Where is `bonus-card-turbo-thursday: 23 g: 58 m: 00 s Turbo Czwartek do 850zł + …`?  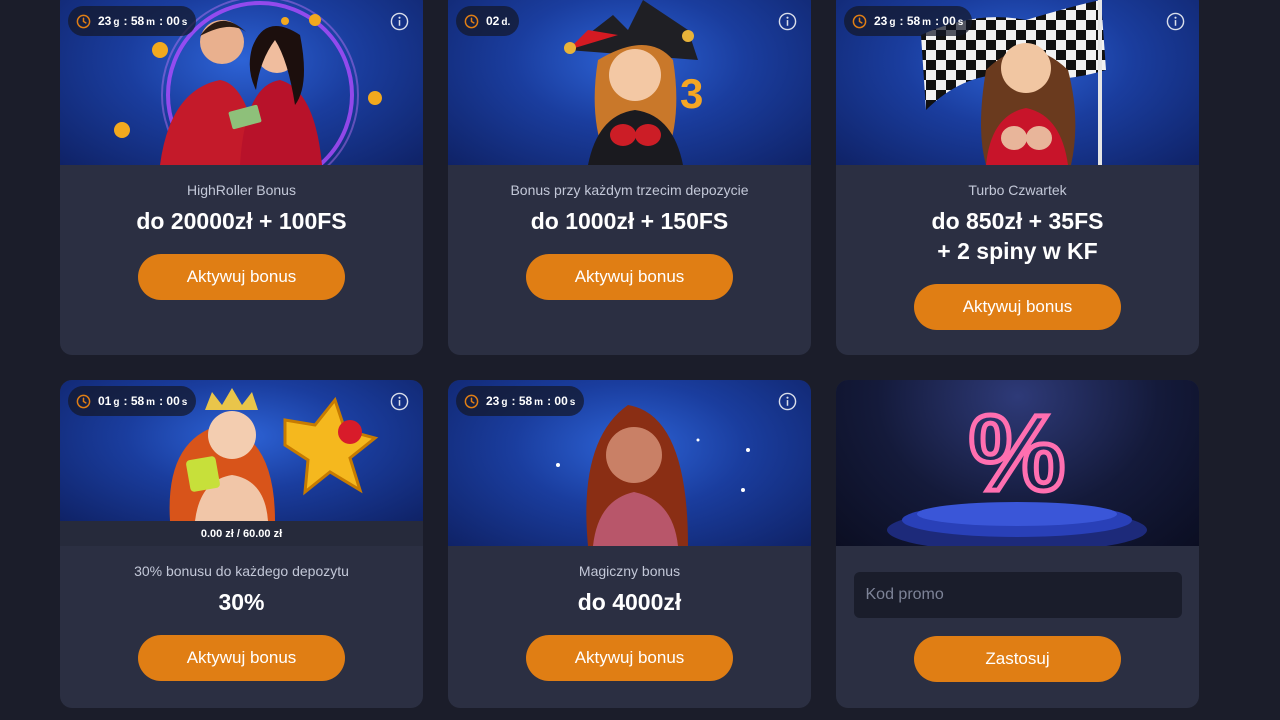
bonus-card-turbo-thursday: 23 g: 58 m: 00 s Turbo Czwartek do 850zł + … is located at coordinates (1017, 177).